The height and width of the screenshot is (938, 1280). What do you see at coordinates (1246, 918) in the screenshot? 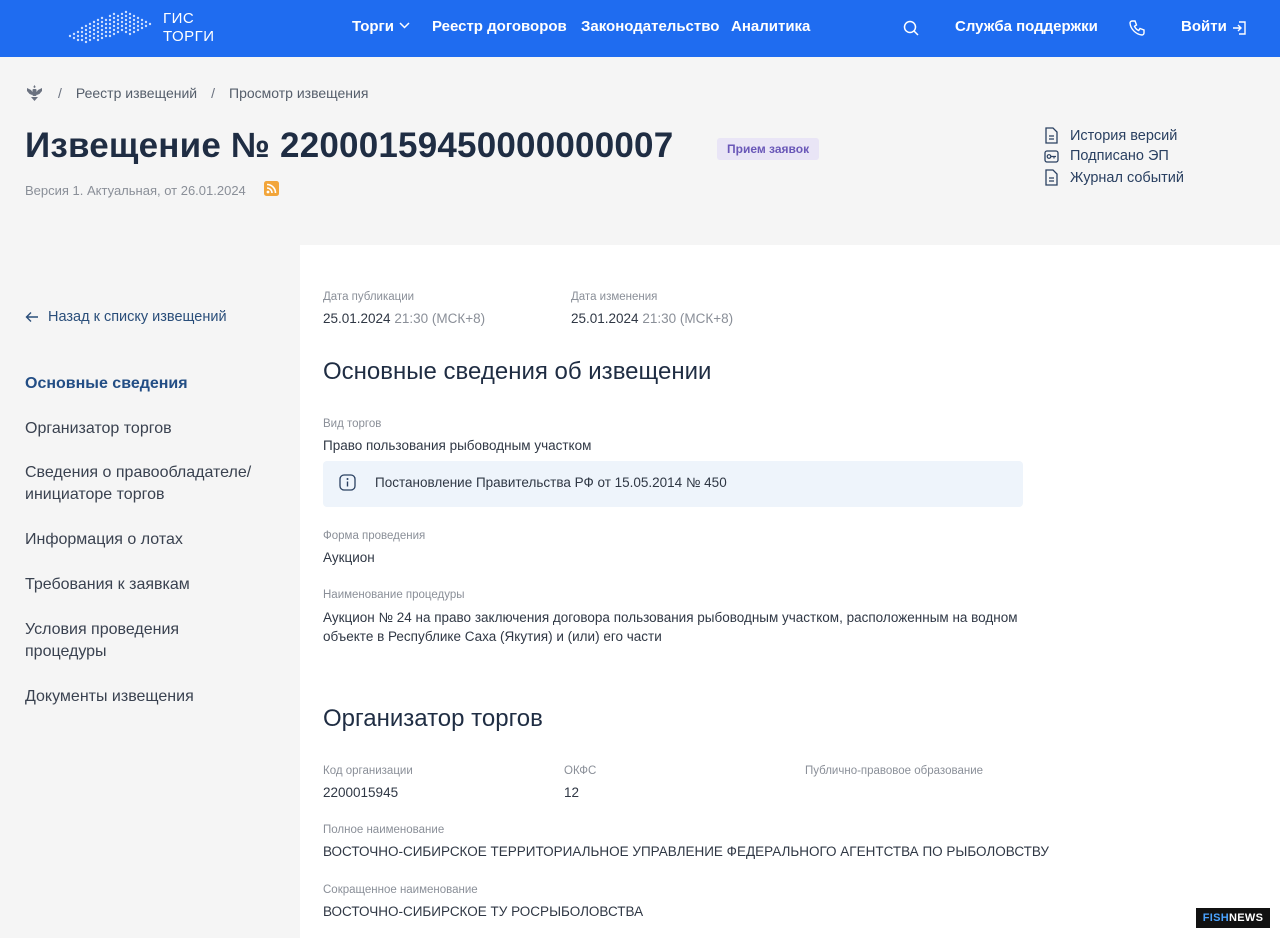
I see `watermark-part-2: NEWS` at bounding box center [1246, 918].